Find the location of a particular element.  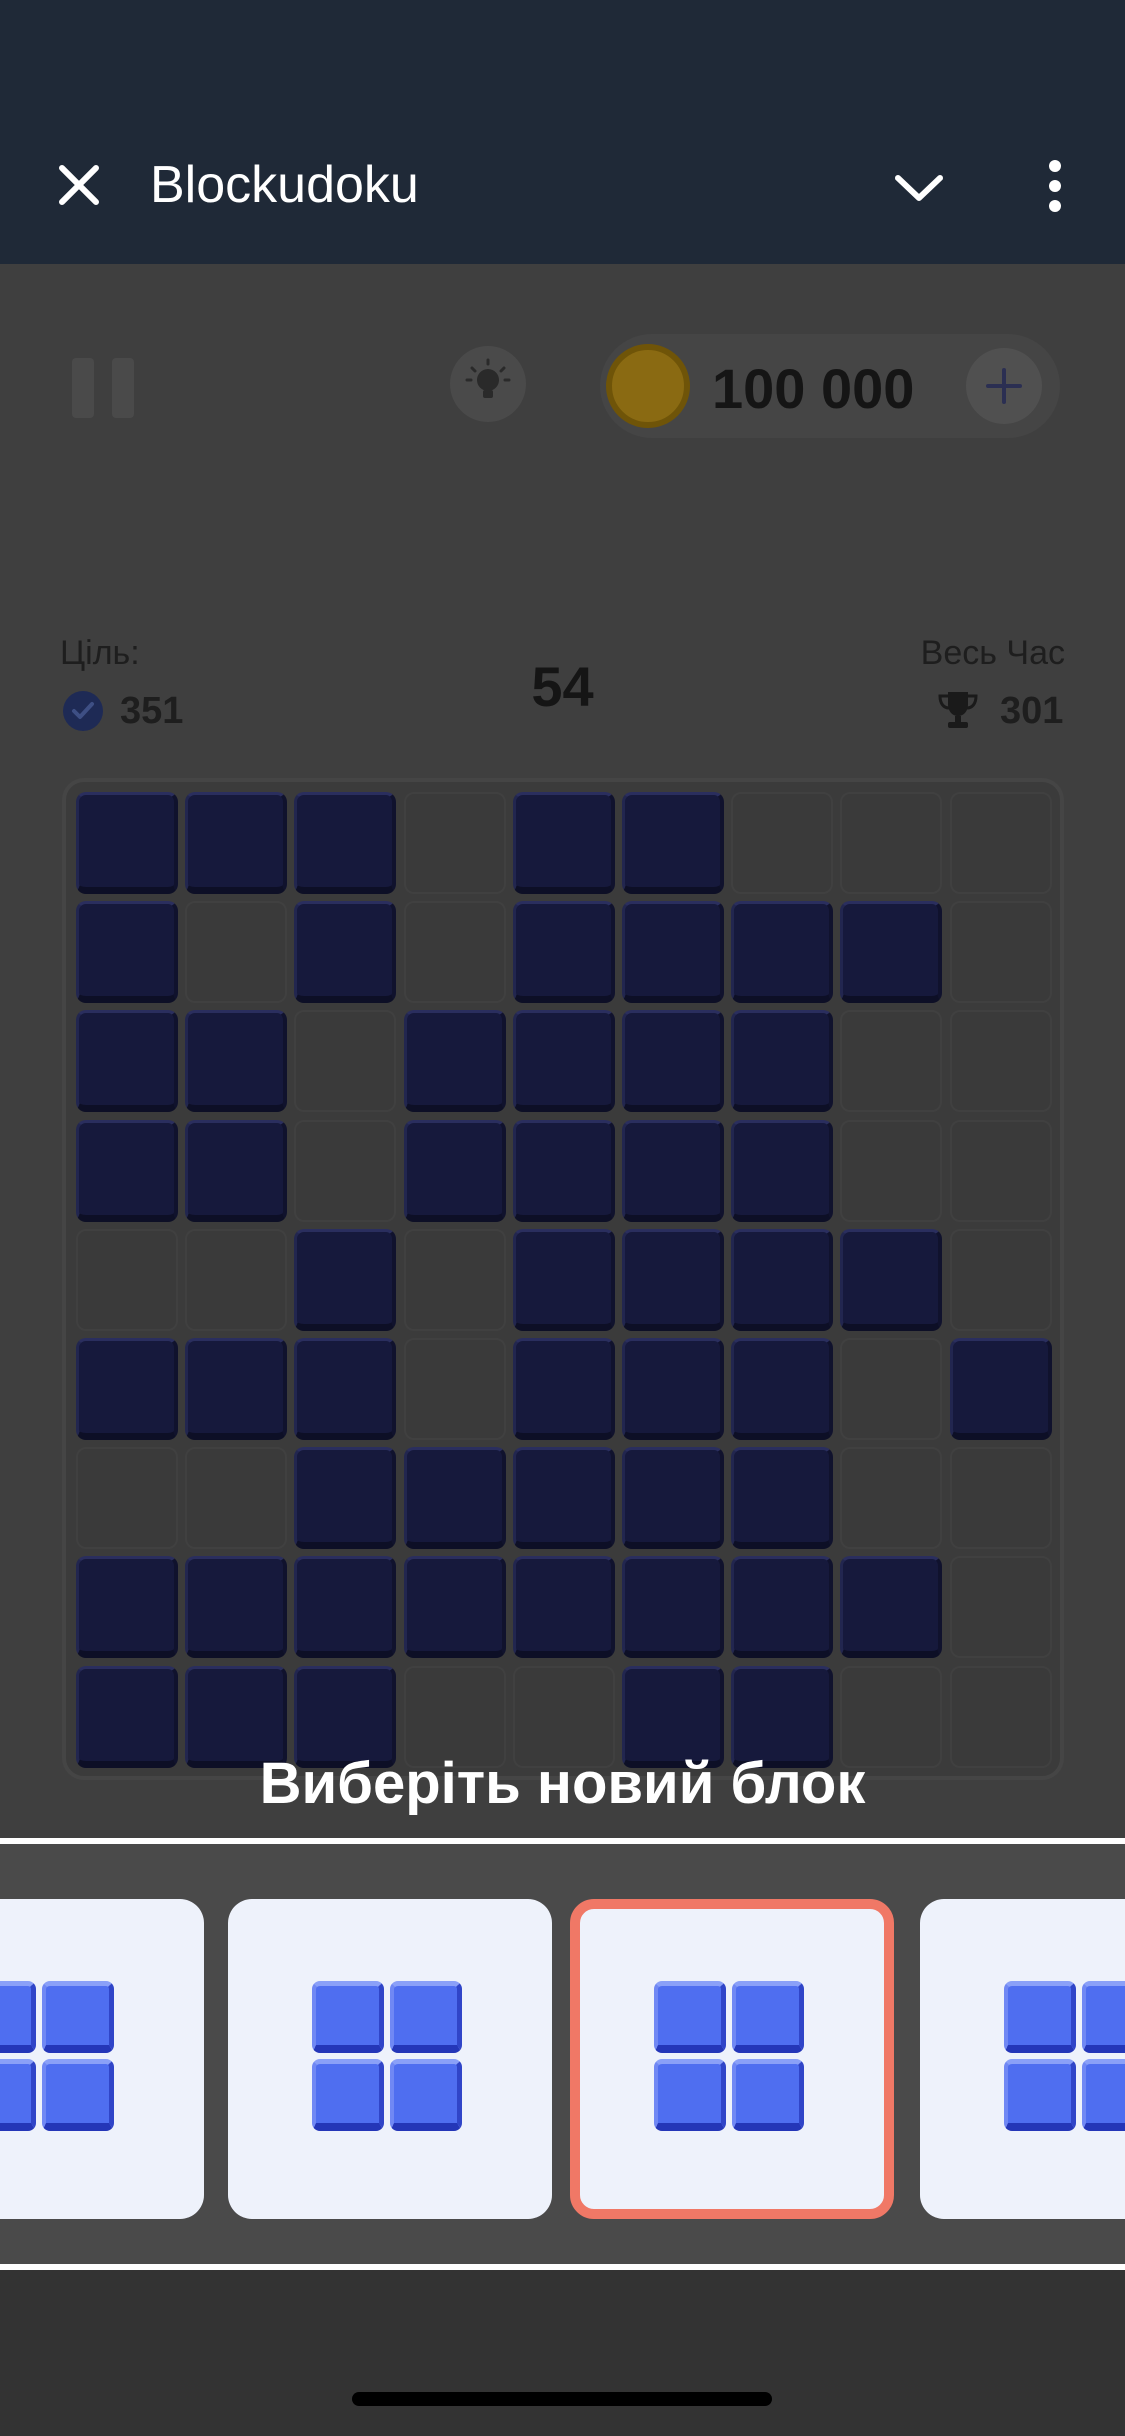

chevron-down-icon is located at coordinates (919, 188).